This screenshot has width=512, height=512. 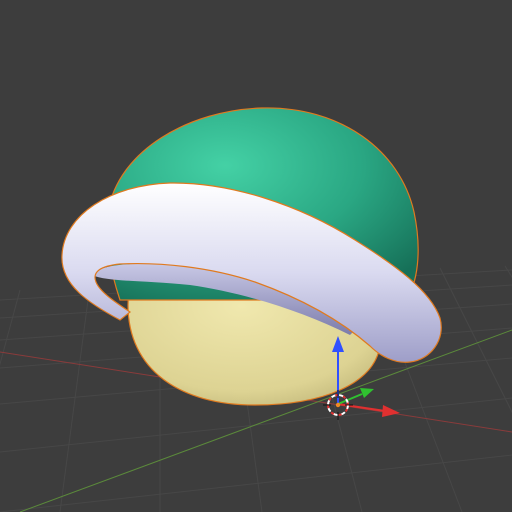 I want to click on gizmo-y-arrow-icon, so click(x=367, y=393).